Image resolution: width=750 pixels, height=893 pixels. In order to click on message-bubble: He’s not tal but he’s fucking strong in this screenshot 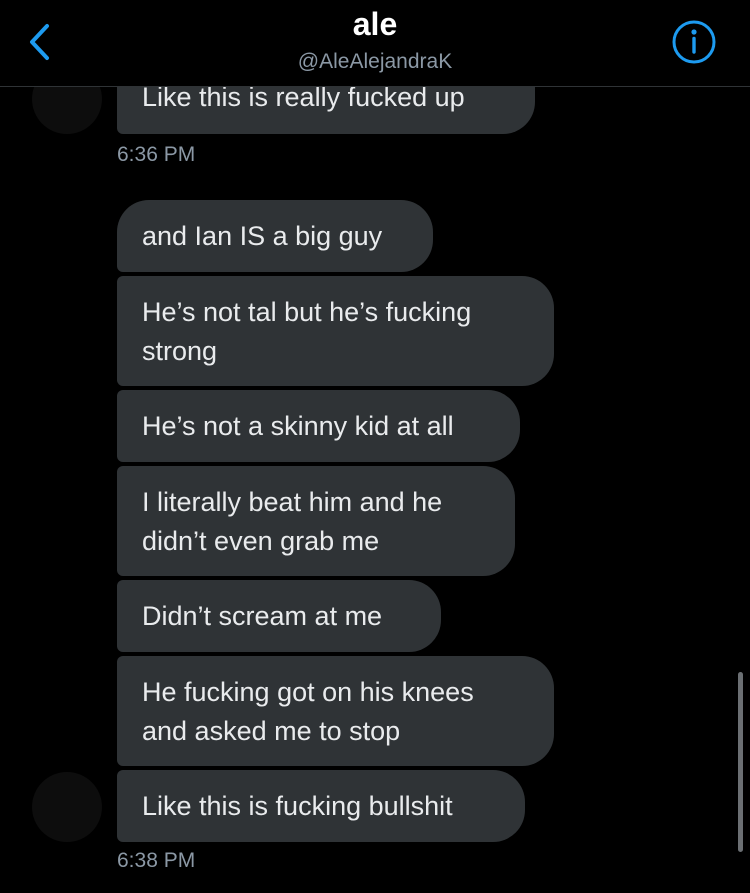, I will do `click(335, 331)`.